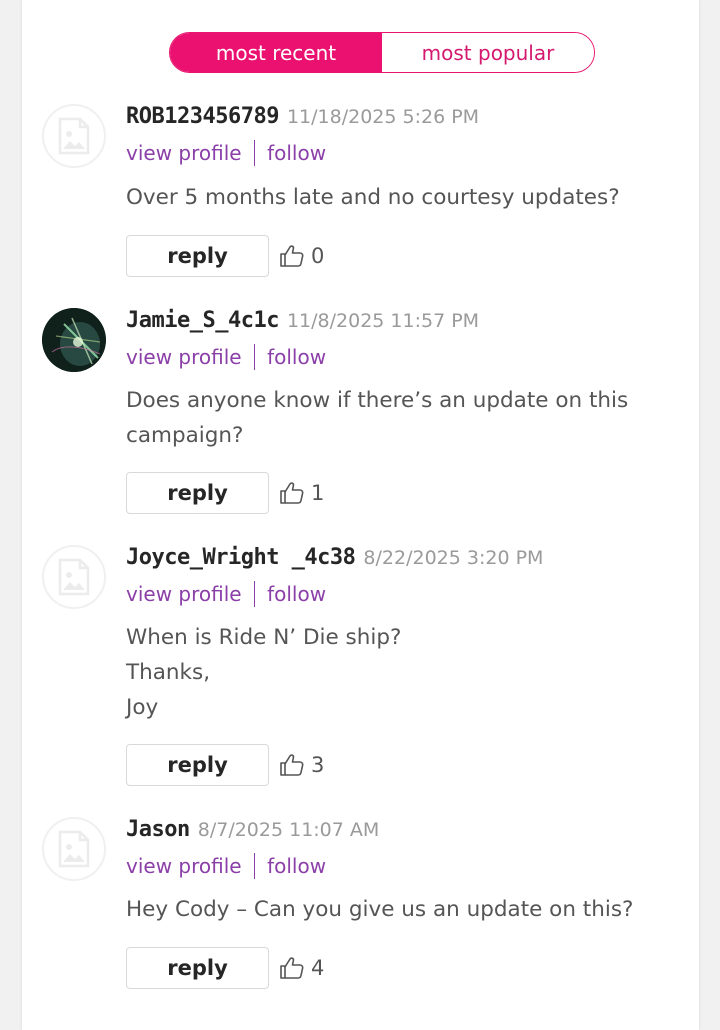  I want to click on comment-header: Jason 8/7/2025 11:07 AM, so click(252, 829).